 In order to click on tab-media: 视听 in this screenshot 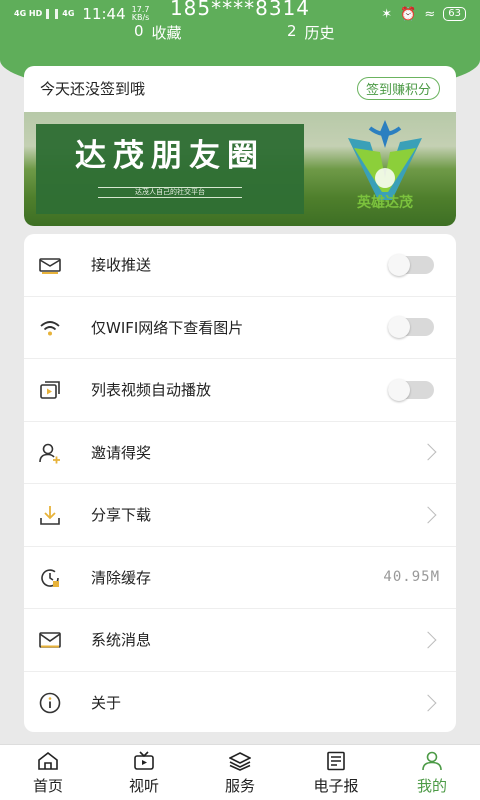, I will do `click(144, 772)`.